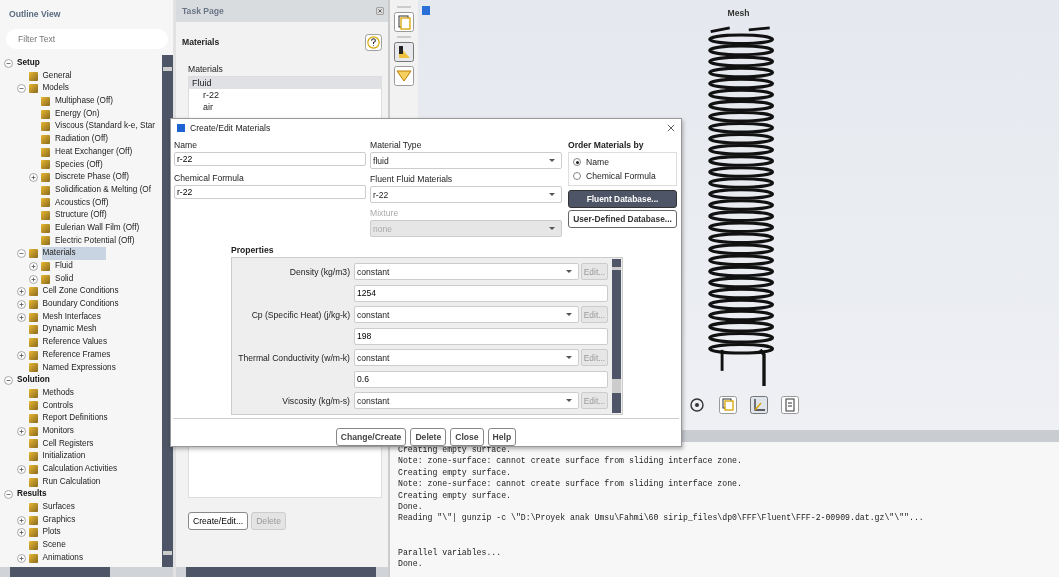  Describe the element at coordinates (57, 406) in the screenshot. I see `tree-item: Controls` at that location.